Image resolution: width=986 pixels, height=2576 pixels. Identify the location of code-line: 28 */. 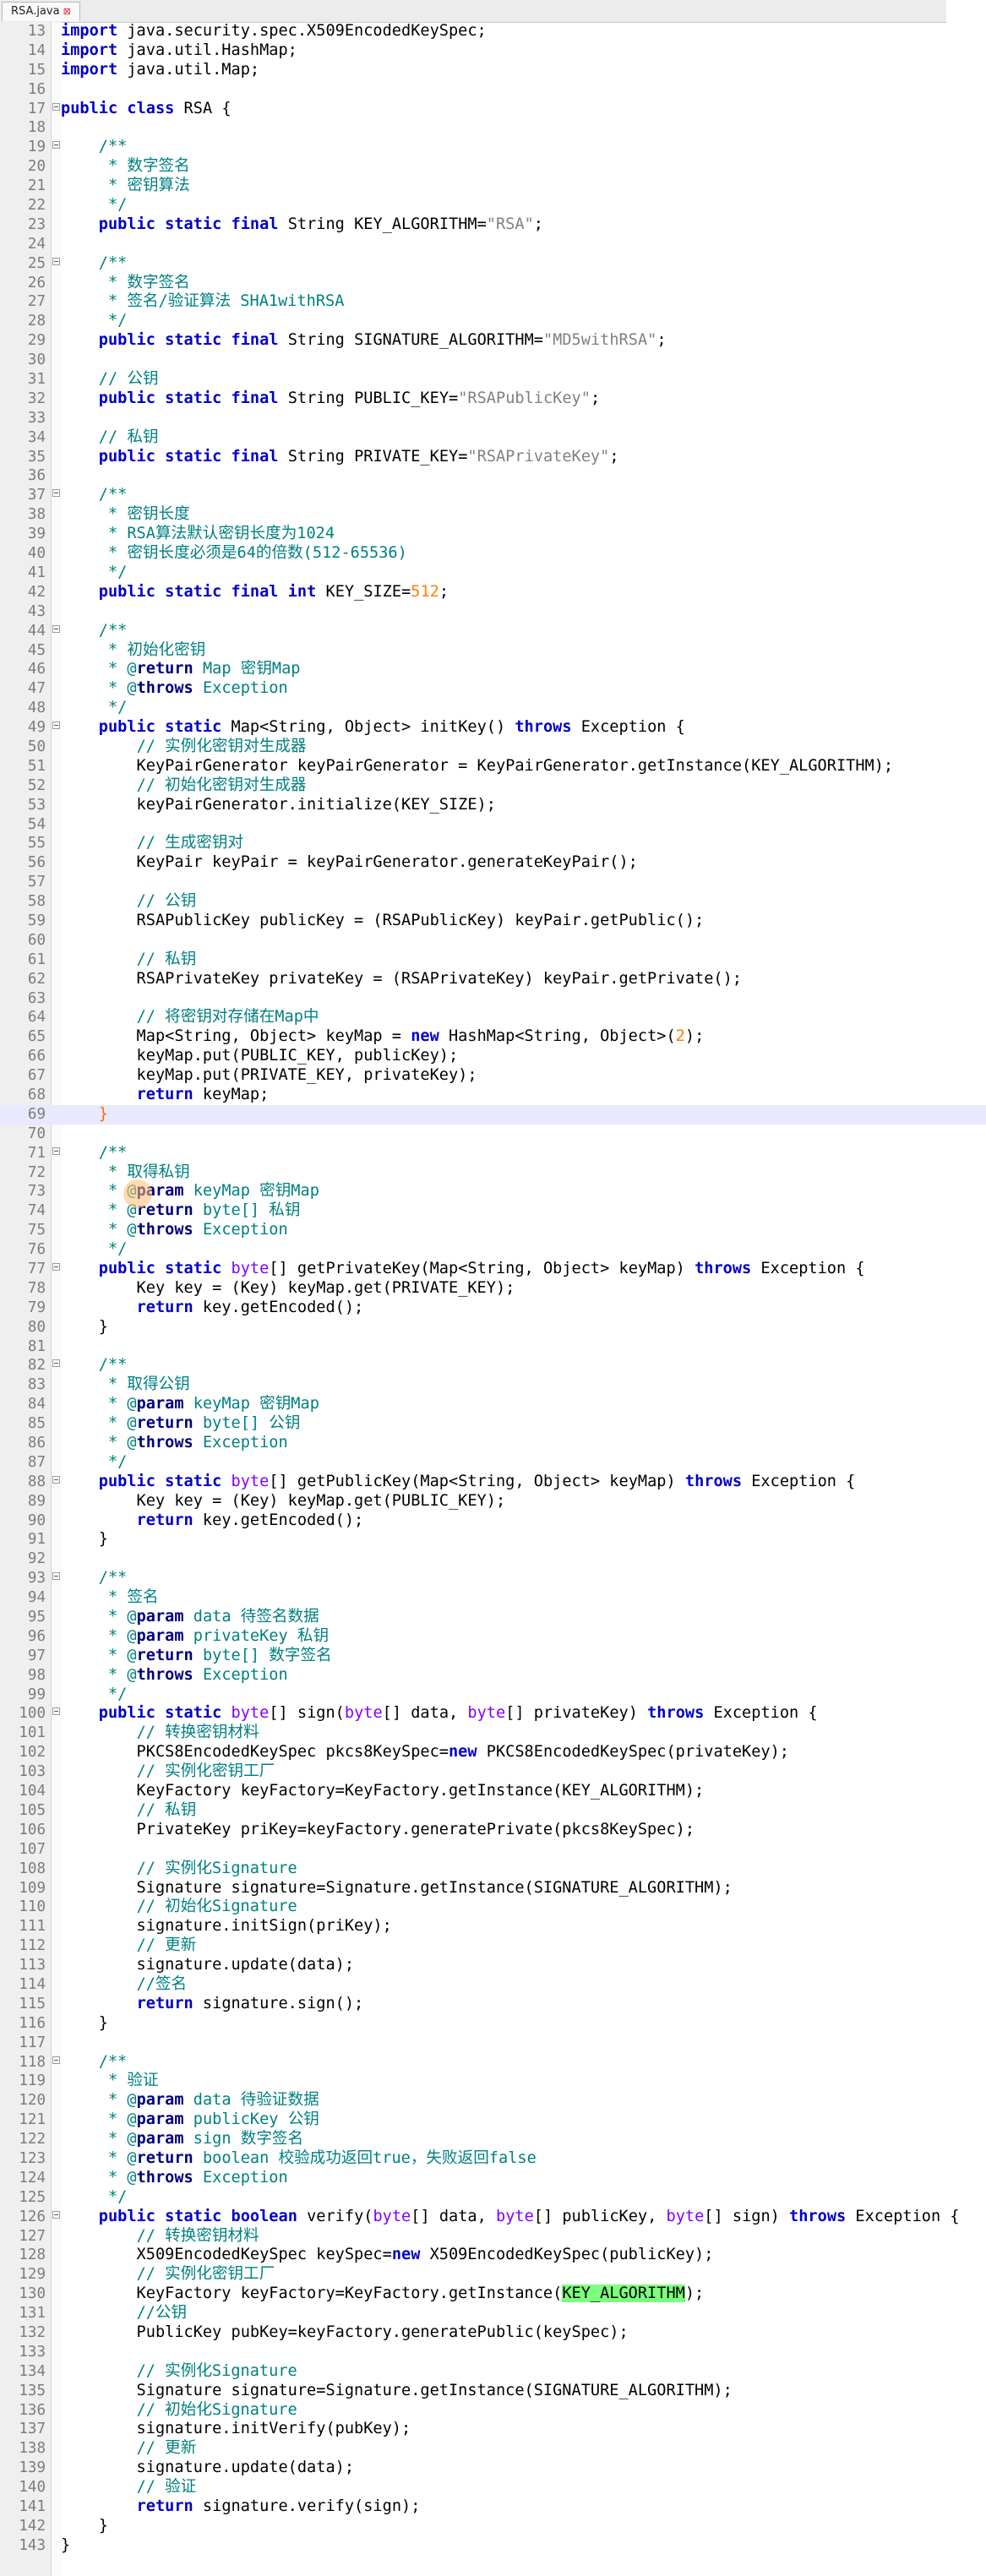
(493, 321).